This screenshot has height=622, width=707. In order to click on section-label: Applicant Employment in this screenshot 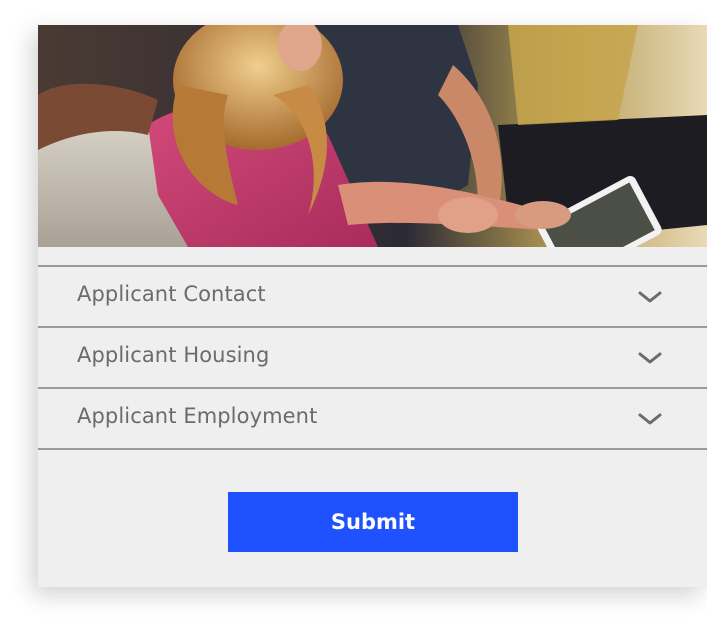, I will do `click(197, 416)`.